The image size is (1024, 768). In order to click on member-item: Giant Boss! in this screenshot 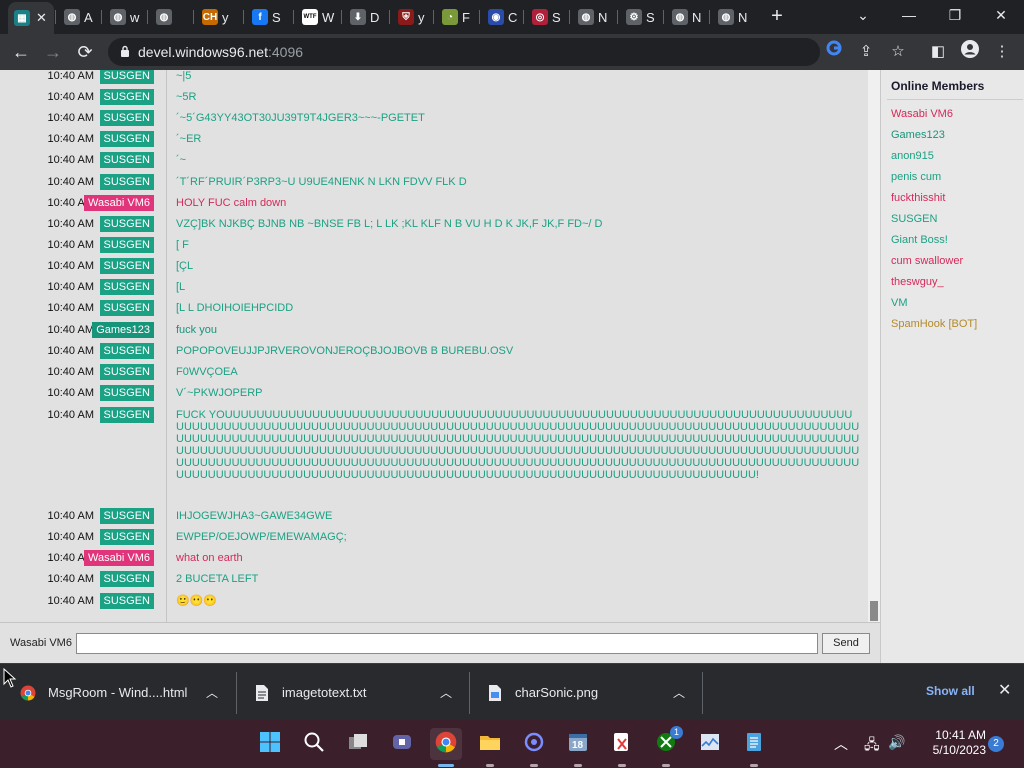, I will do `click(919, 240)`.